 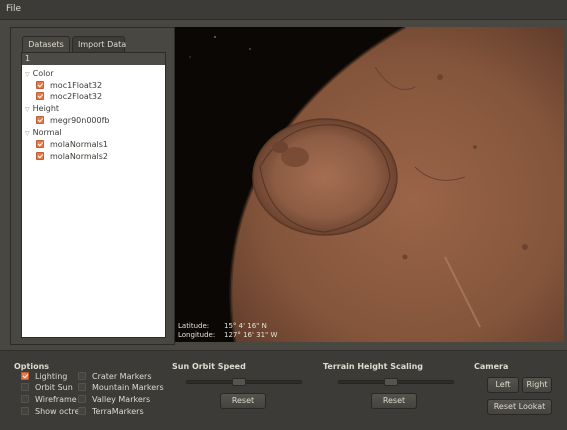 I want to click on options-title: Options, so click(x=32, y=366).